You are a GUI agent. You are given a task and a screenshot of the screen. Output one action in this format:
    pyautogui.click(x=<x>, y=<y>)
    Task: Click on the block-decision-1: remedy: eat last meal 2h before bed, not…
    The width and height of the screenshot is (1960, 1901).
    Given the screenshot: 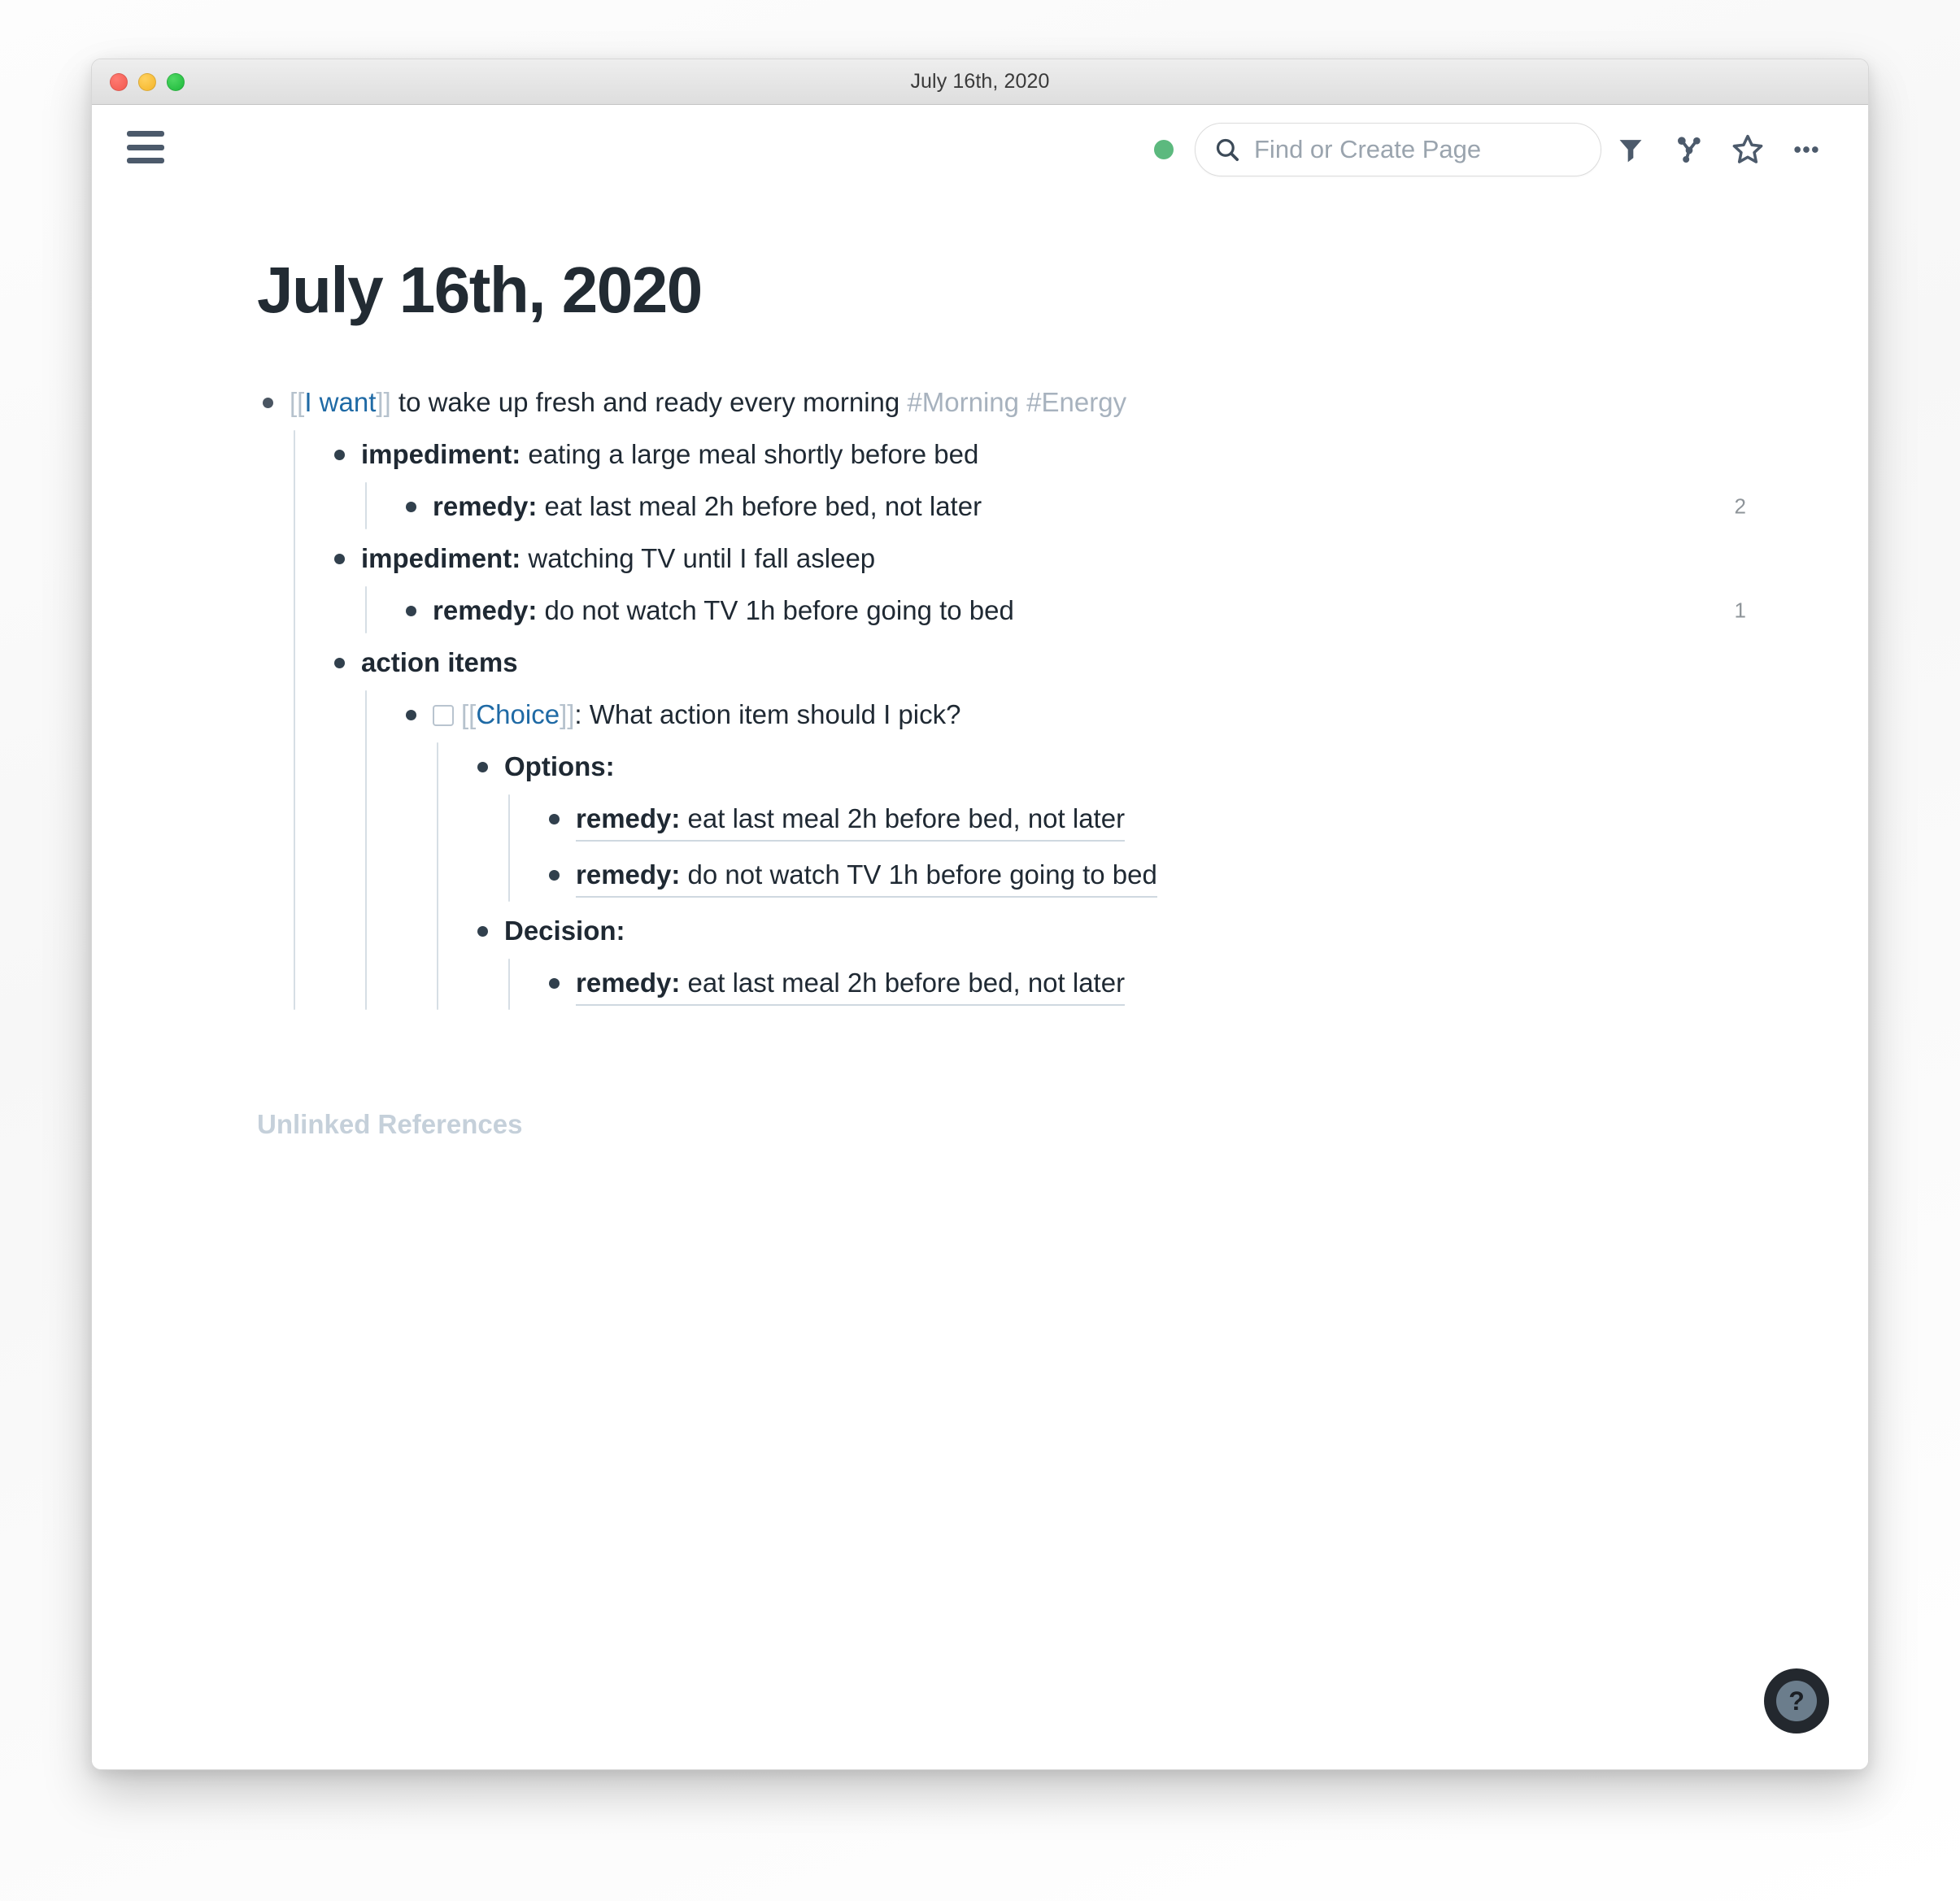 What is the action you would take?
    pyautogui.click(x=1144, y=985)
    